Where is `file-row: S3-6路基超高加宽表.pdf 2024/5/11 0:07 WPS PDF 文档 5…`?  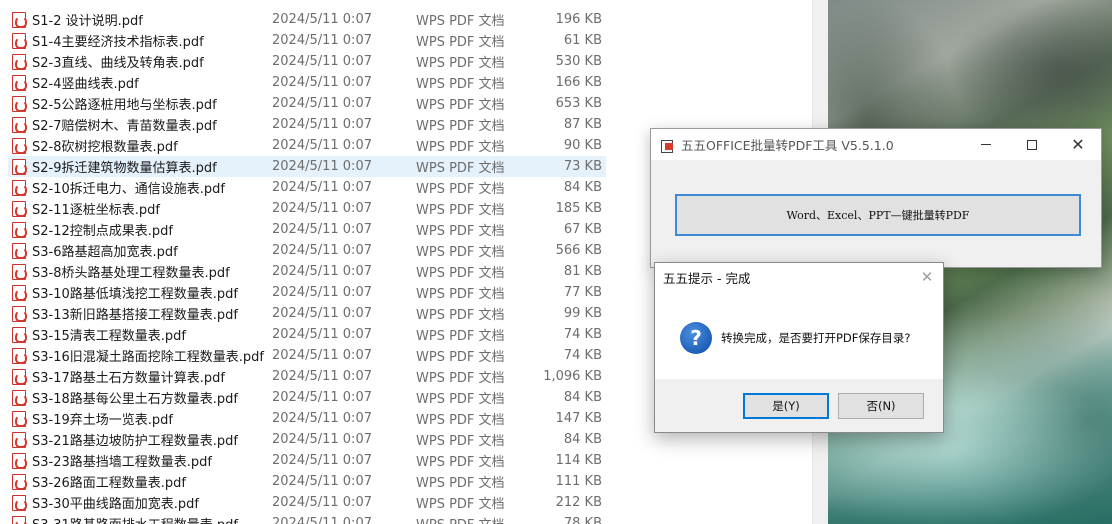 file-row: S3-6路基超高加宽表.pdf 2024/5/11 0:07 WPS PDF 文档 5… is located at coordinates (307, 250).